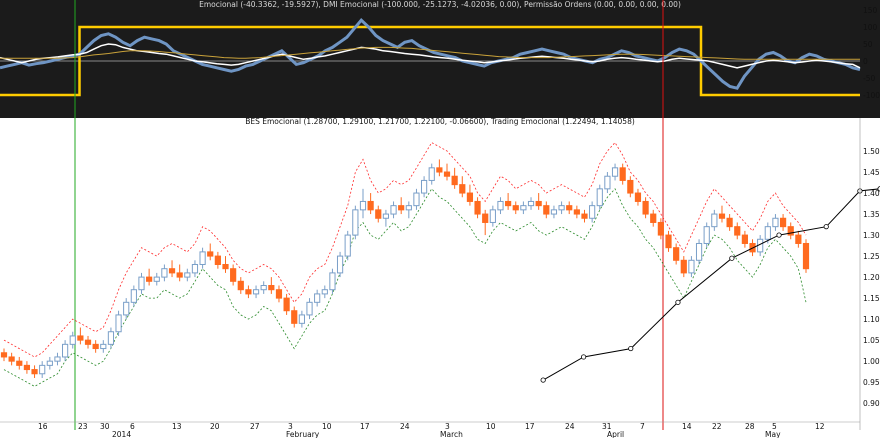 The height and width of the screenshot is (438, 880). I want to click on x-tick-label: 7, so click(642, 426).